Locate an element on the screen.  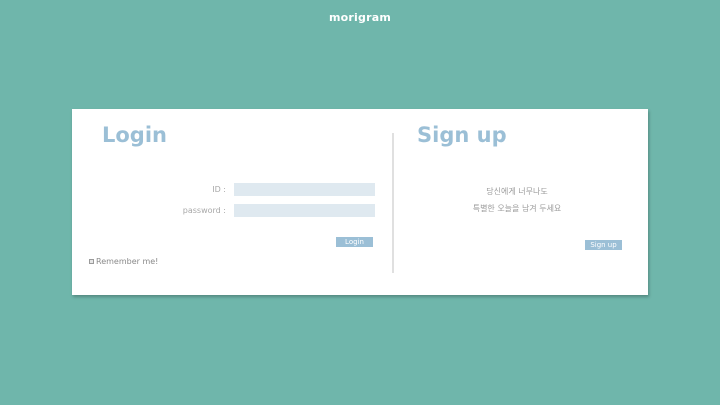
signup-title: Sign up is located at coordinates (462, 135).